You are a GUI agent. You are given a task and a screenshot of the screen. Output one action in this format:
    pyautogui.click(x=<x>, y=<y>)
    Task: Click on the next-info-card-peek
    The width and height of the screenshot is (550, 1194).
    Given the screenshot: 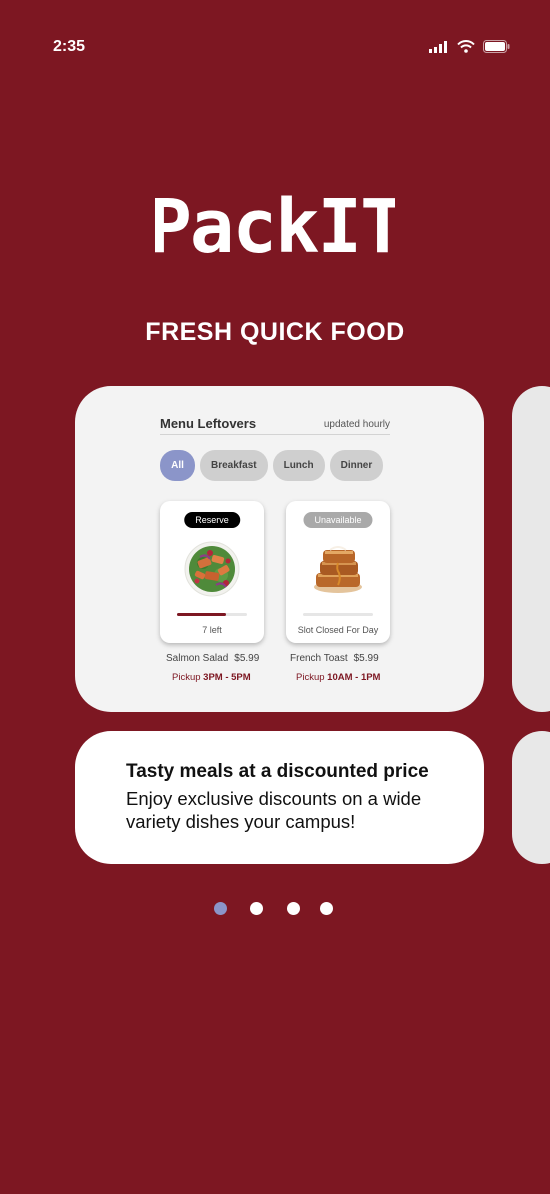 What is the action you would take?
    pyautogui.click(x=531, y=797)
    